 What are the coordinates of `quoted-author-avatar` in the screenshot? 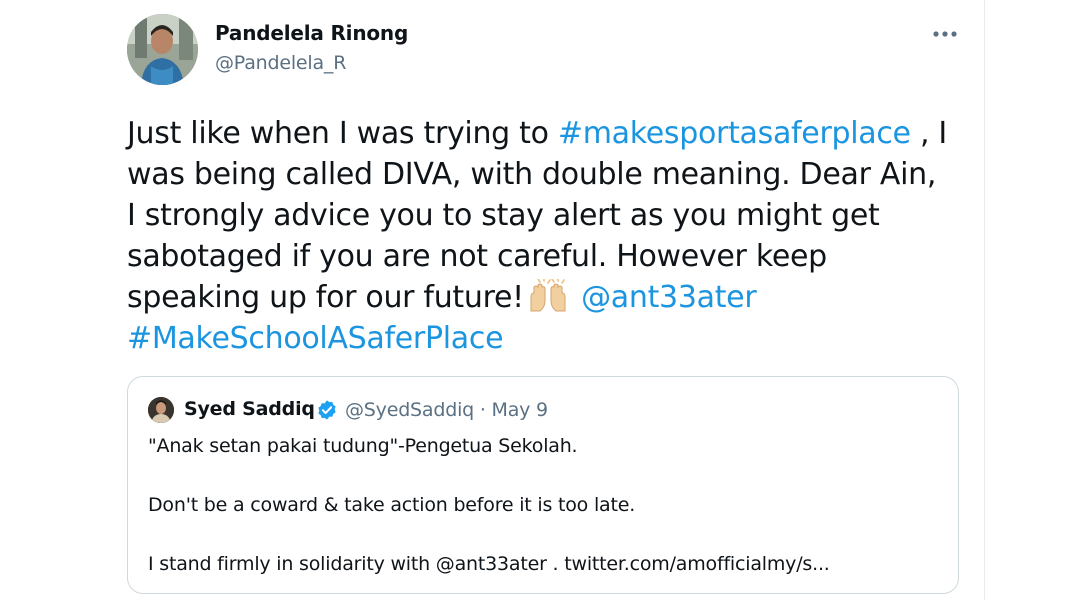 It's located at (161, 410).